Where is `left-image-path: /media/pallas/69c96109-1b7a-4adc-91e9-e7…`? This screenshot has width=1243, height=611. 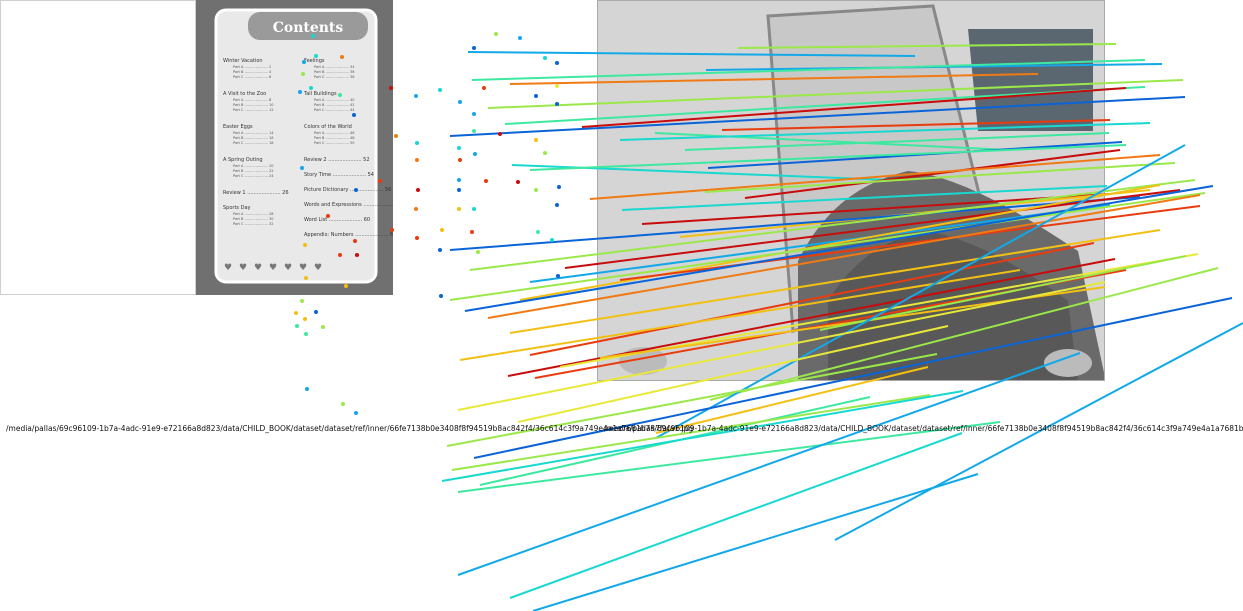
left-image-path: /media/pallas/69c96109-1b7a-4adc-91e9-e7… is located at coordinates (350, 428).